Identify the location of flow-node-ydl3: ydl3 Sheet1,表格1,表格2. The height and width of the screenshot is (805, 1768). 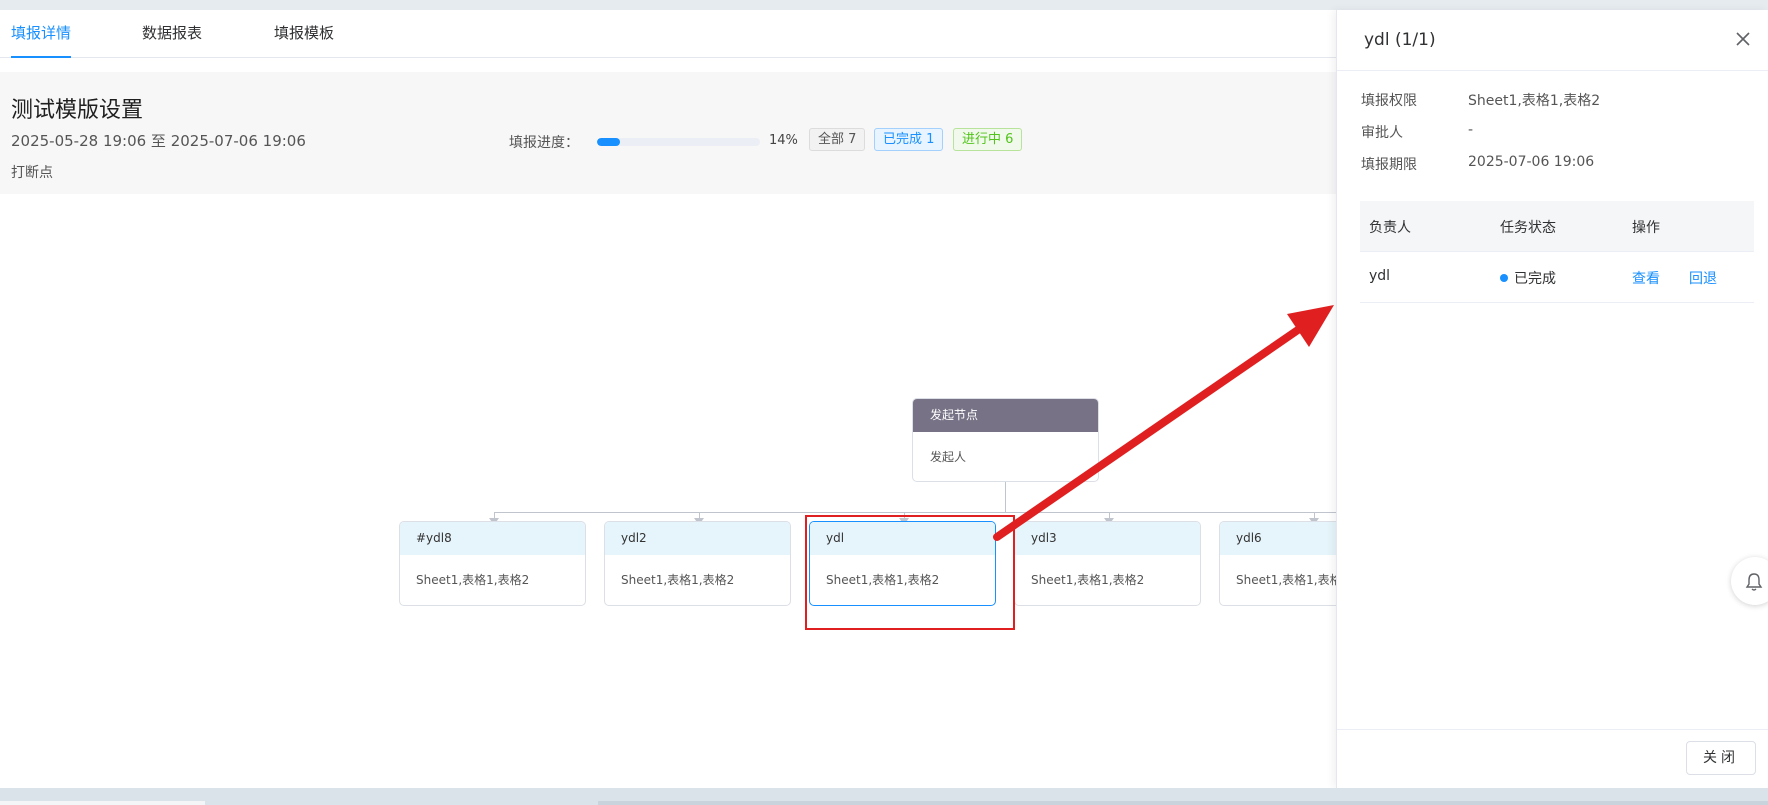
(1107, 563).